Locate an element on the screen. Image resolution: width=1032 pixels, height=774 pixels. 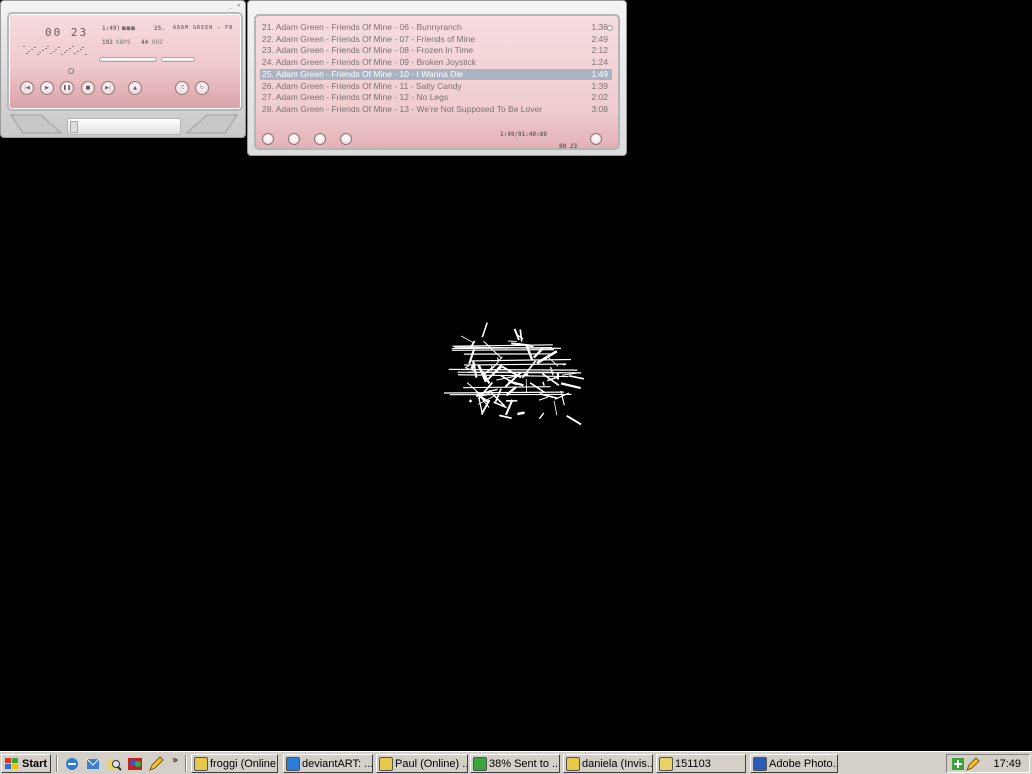
player-titlebar: _ × is located at coordinates (123, 5).